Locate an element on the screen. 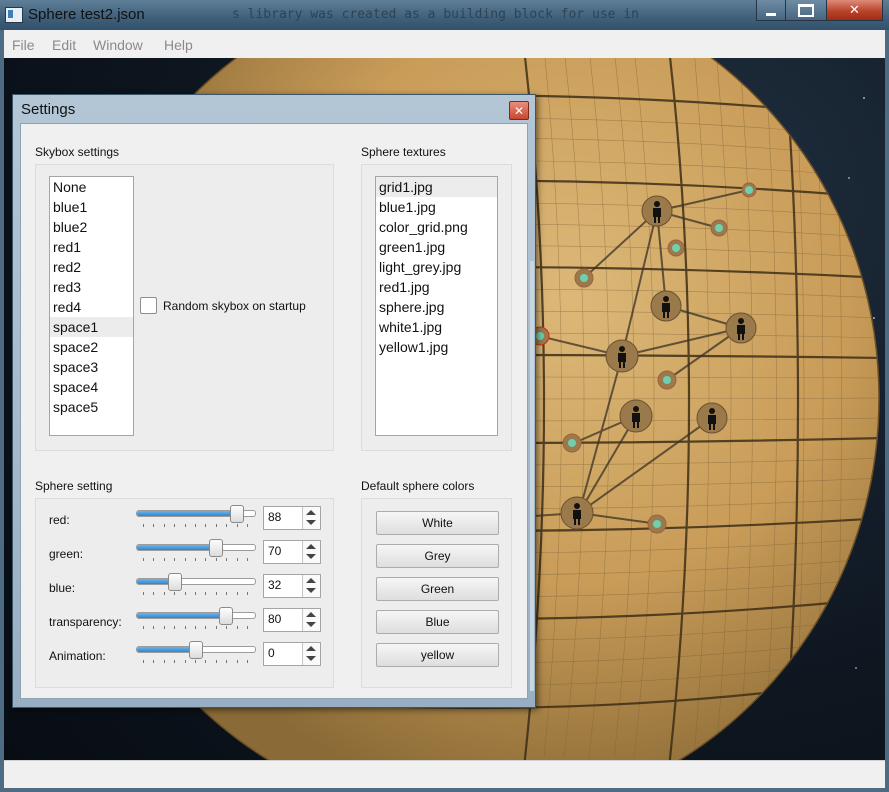 The image size is (889, 792). skybox-list-item: blue1 is located at coordinates (91, 207).